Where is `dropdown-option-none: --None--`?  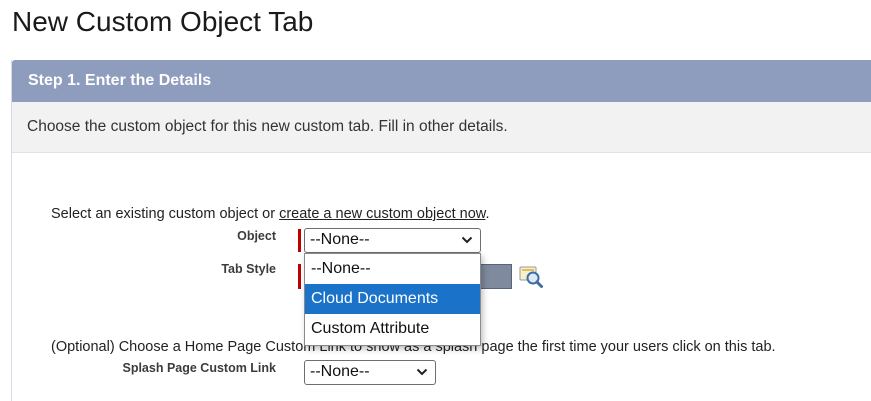 dropdown-option-none: --None-- is located at coordinates (392, 269).